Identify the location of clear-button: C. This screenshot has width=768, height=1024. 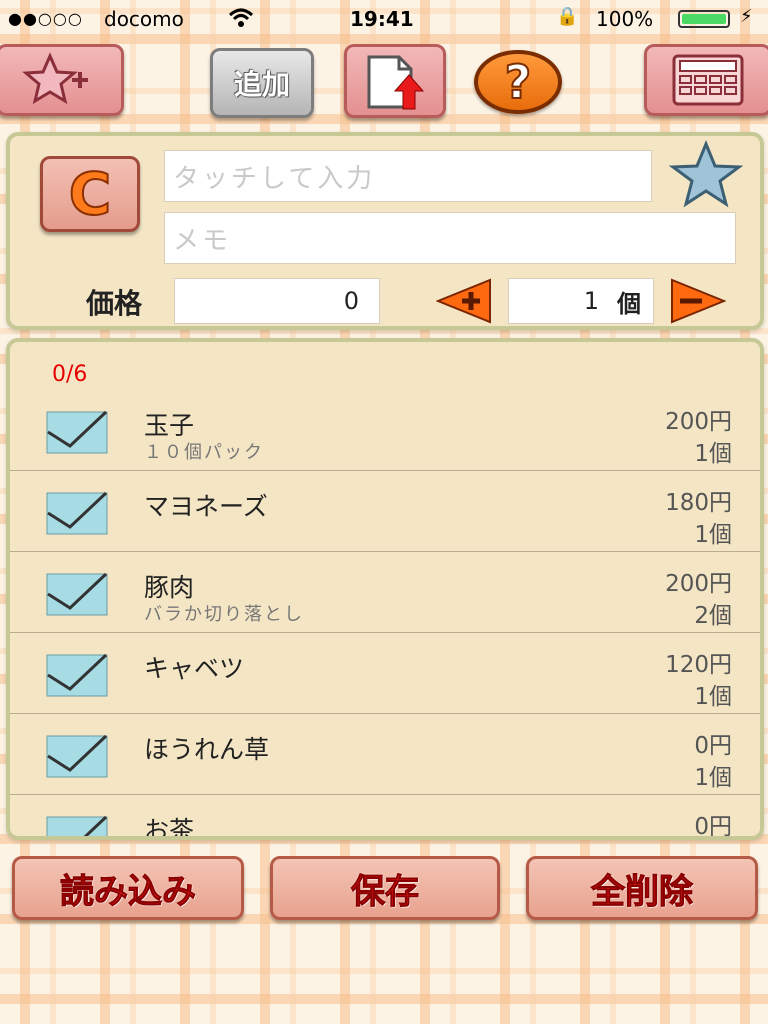
(90, 194).